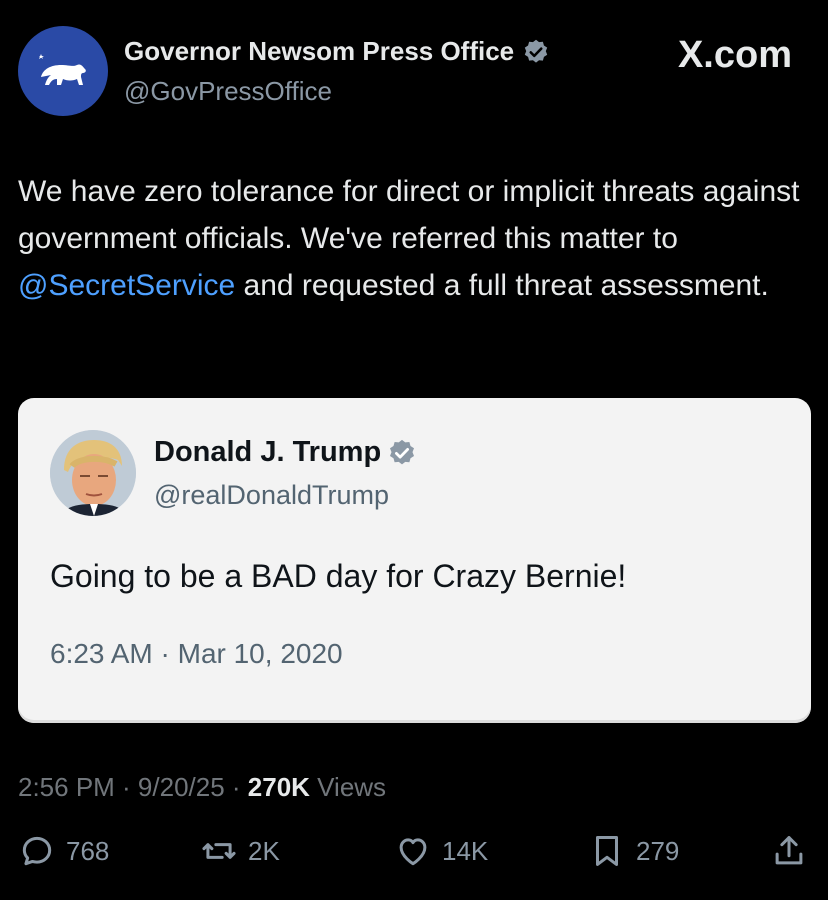 Image resolution: width=828 pixels, height=900 pixels. I want to click on mention-link: @SecretService, so click(126, 285).